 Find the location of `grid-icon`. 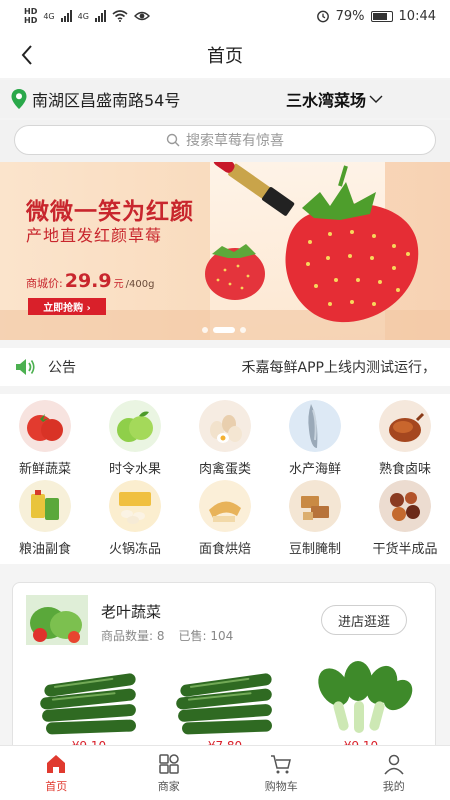

grid-icon is located at coordinates (169, 763).